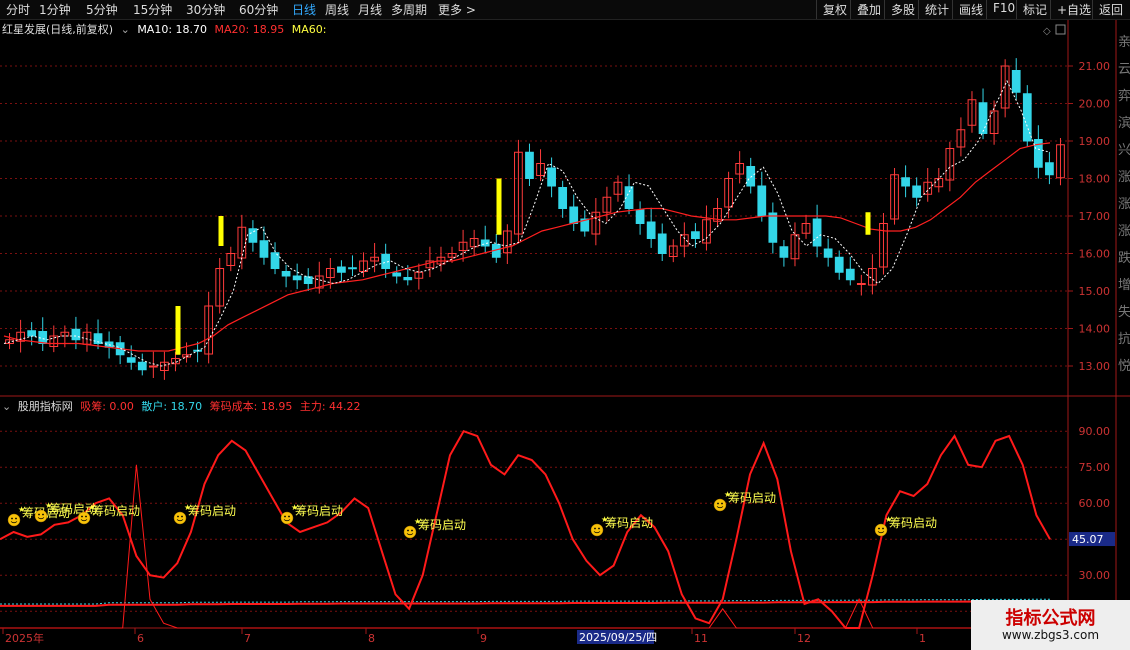  What do you see at coordinates (140, 638) in the screenshot?
I see `time-tick-label: 6` at bounding box center [140, 638].